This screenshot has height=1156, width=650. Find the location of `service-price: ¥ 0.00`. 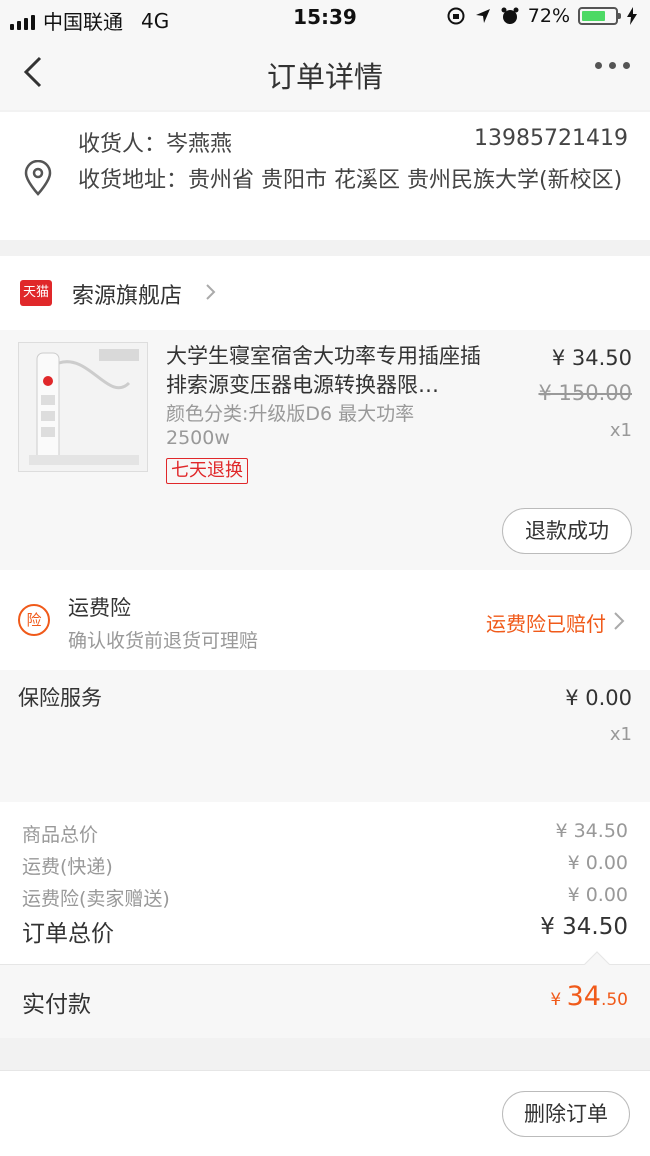

service-price: ¥ 0.00 is located at coordinates (598, 698).